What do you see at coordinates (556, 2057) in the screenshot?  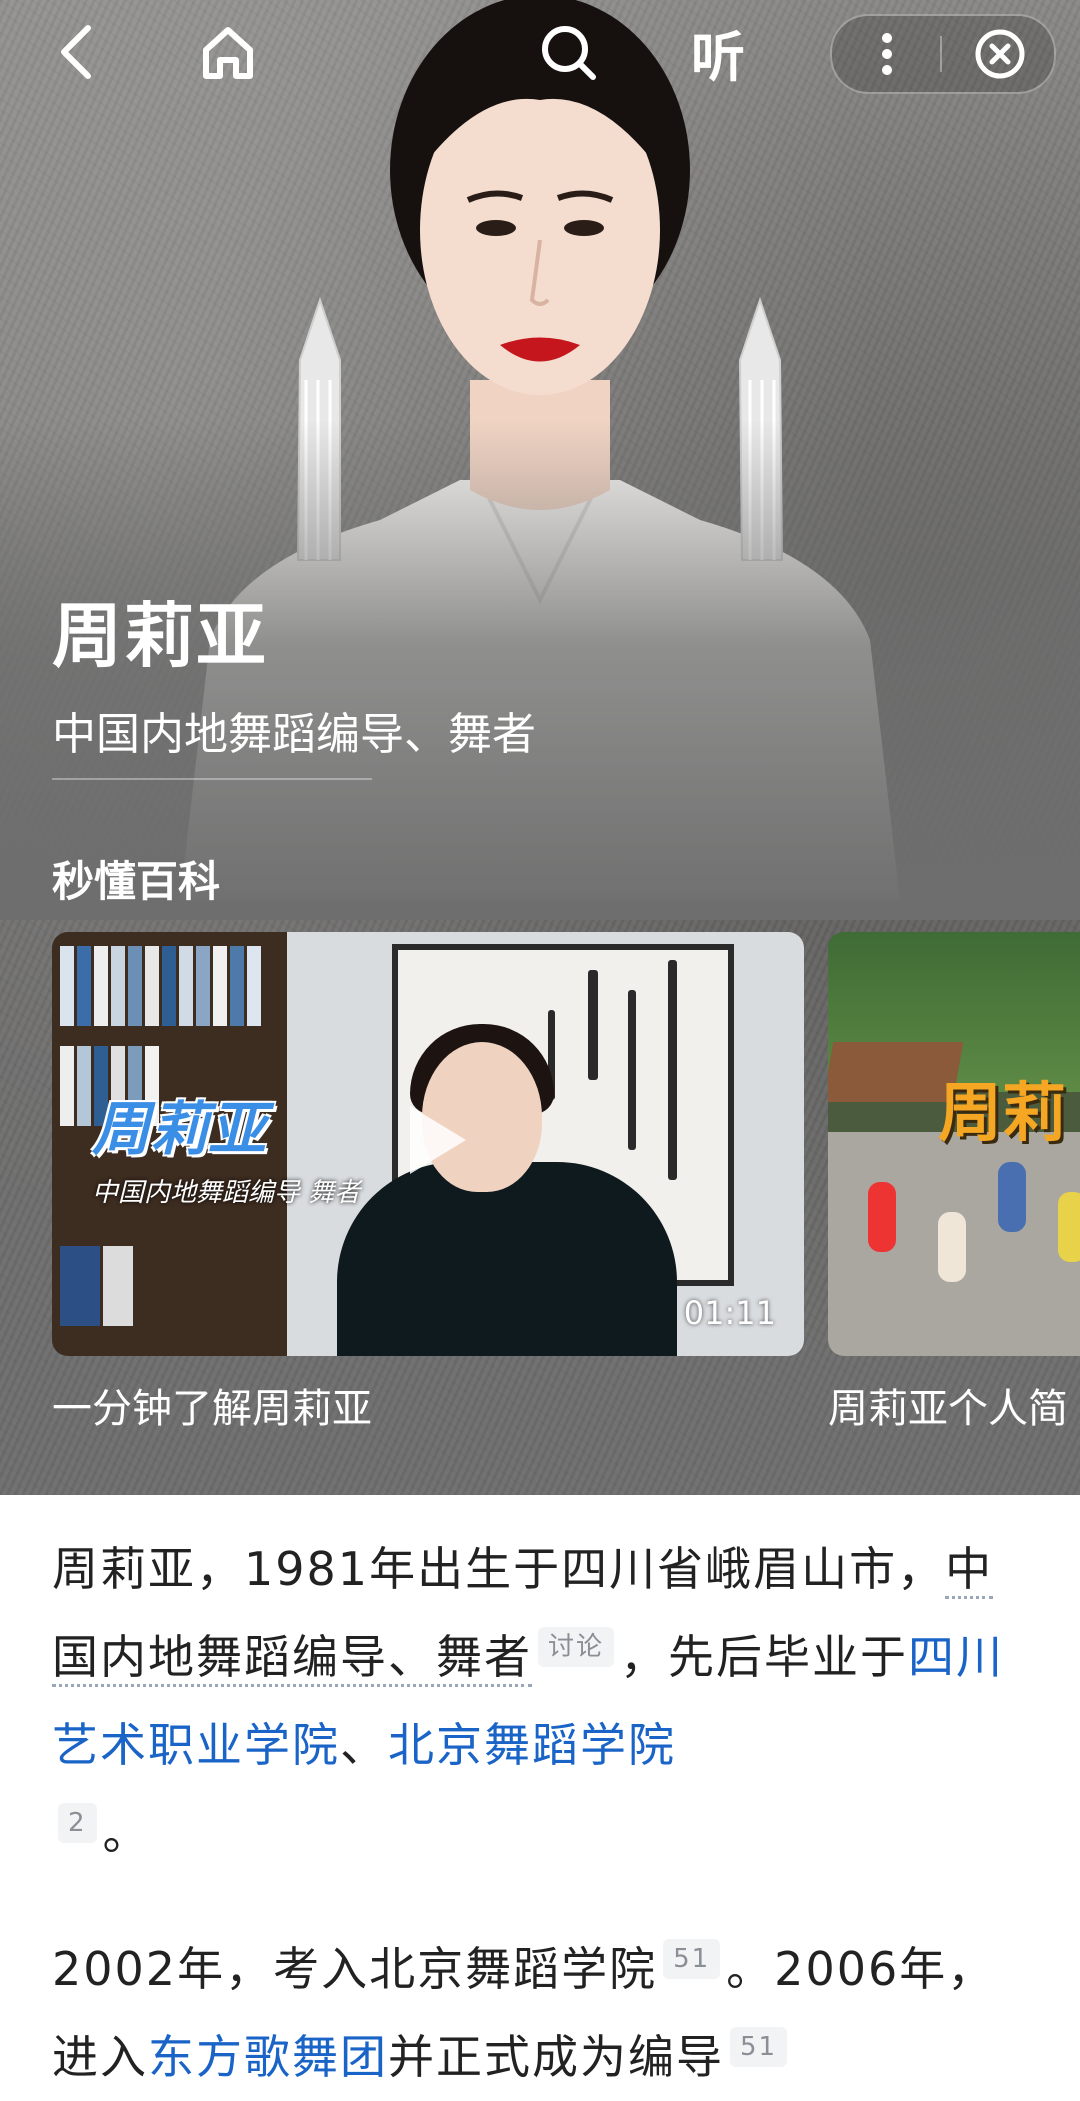 I see `text-run: 并正式成为编导` at bounding box center [556, 2057].